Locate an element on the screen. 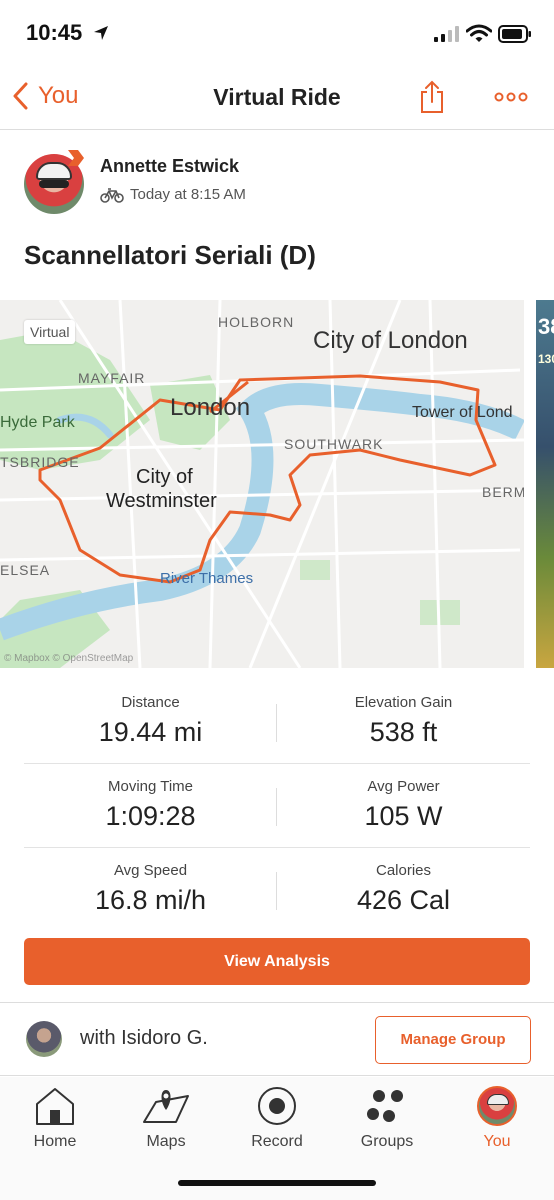 The width and height of the screenshot is (554, 1200). stat-value: 16.8 mi/h is located at coordinates (150, 900).